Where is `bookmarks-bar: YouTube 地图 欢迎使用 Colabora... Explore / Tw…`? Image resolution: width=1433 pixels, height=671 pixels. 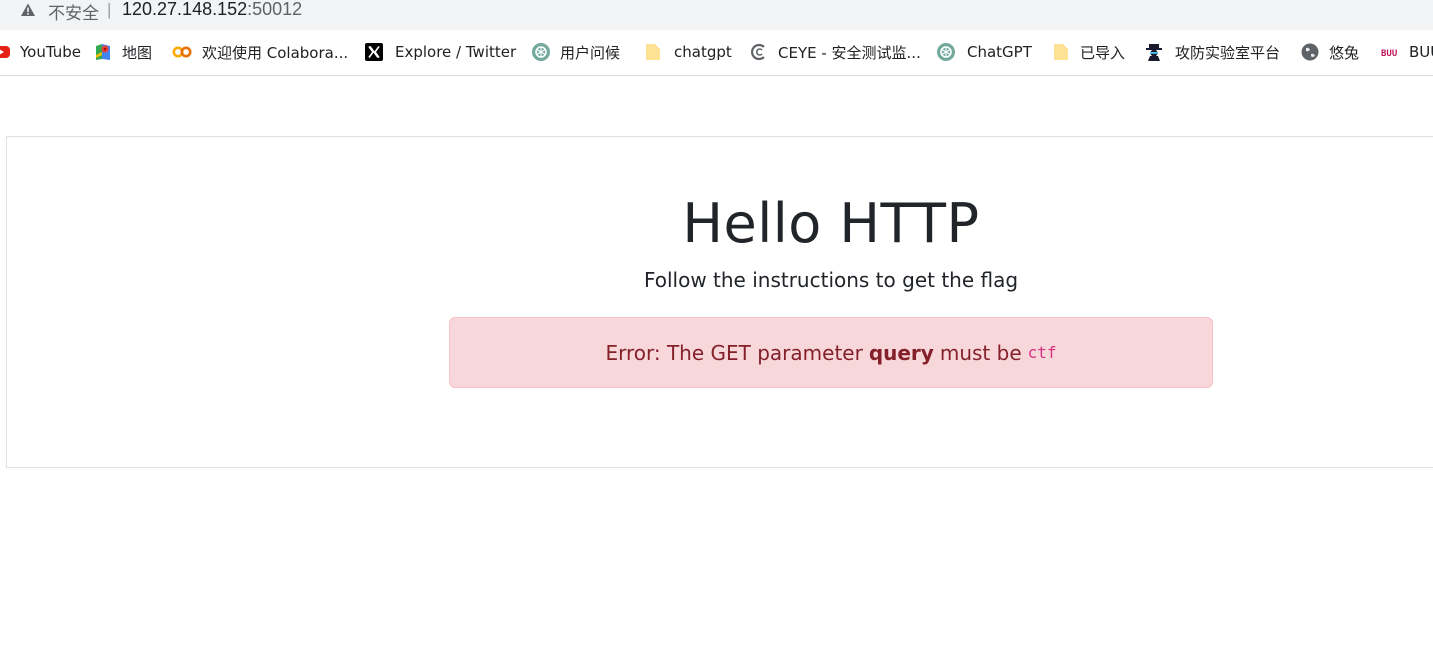 bookmarks-bar: YouTube 地图 欢迎使用 Colabora... Explore / Tw… is located at coordinates (716, 53).